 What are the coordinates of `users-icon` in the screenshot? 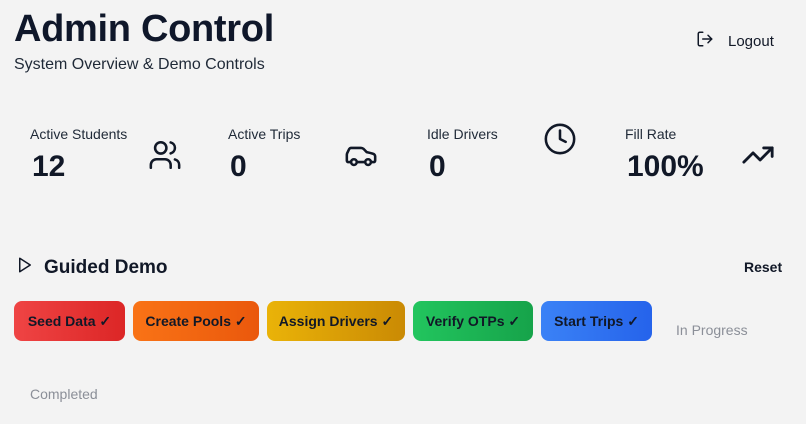 It's located at (165, 155).